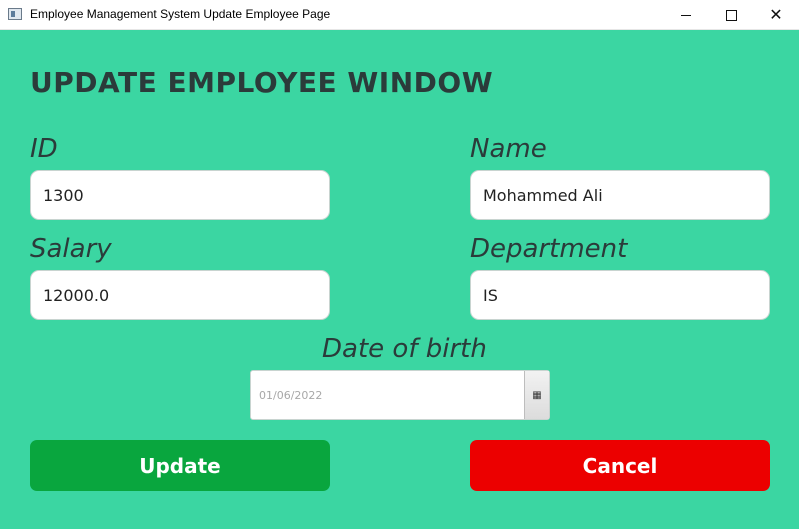  Describe the element at coordinates (508, 149) in the screenshot. I see `name-label: Name` at that location.